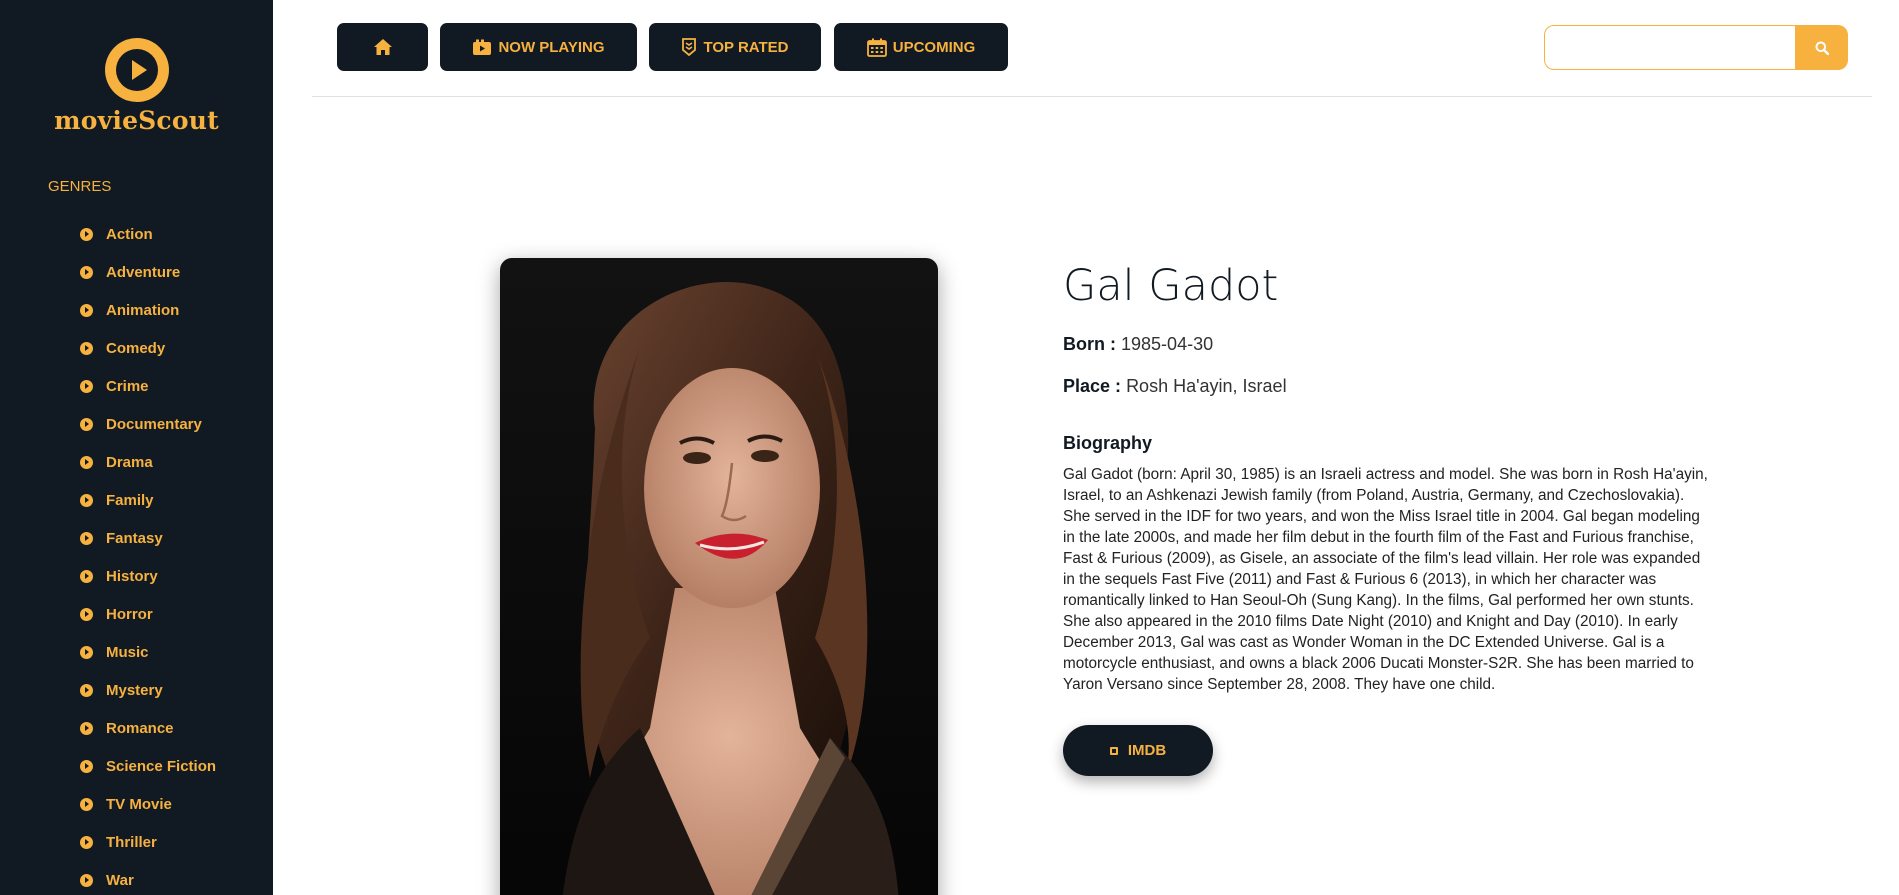 The image size is (1899, 895). I want to click on genre-label: Horror, so click(129, 614).